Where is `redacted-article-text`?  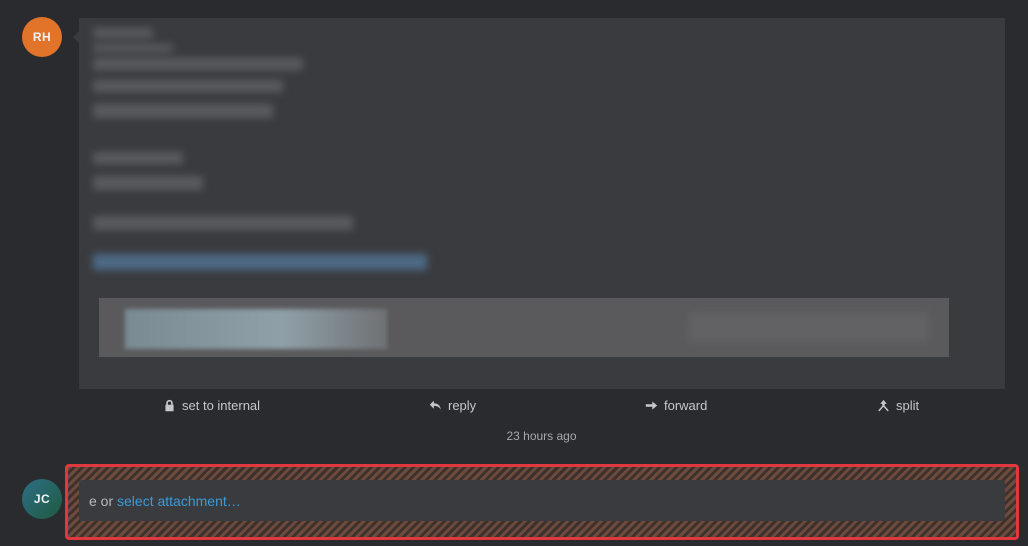
redacted-article-text is located at coordinates (260, 152).